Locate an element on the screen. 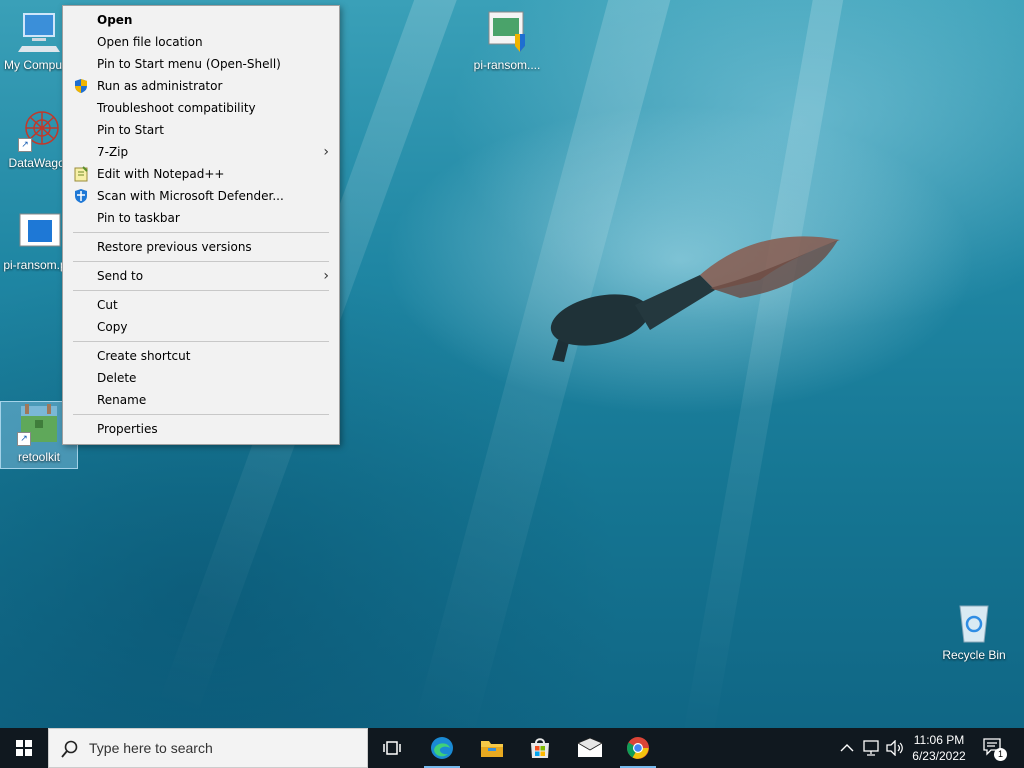  network-button is located at coordinates (871, 748).